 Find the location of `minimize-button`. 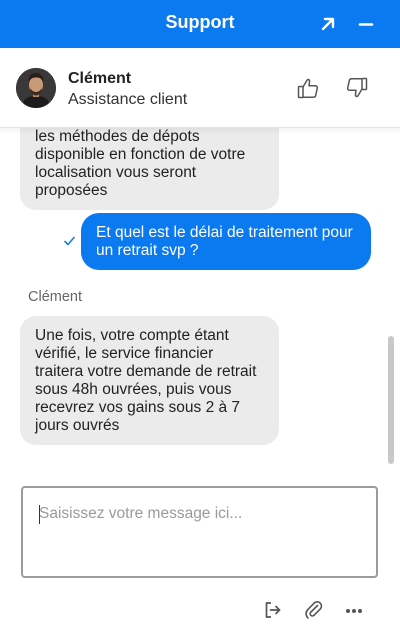

minimize-button is located at coordinates (366, 24).